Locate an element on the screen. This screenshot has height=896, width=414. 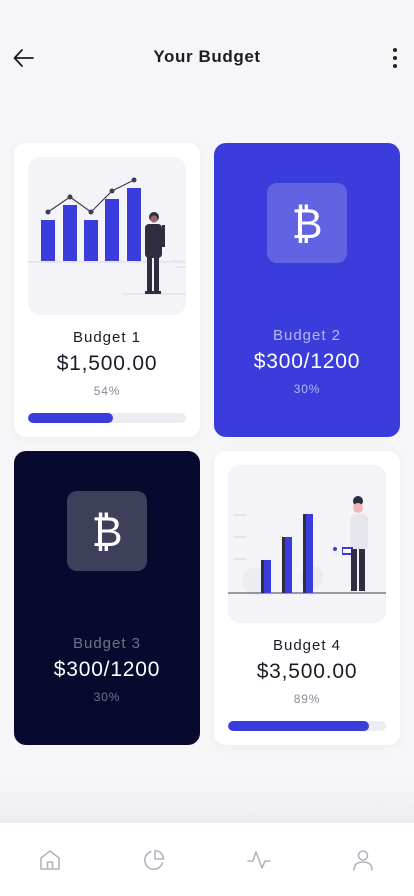
budget-amount: $3,500.00 is located at coordinates (307, 671).